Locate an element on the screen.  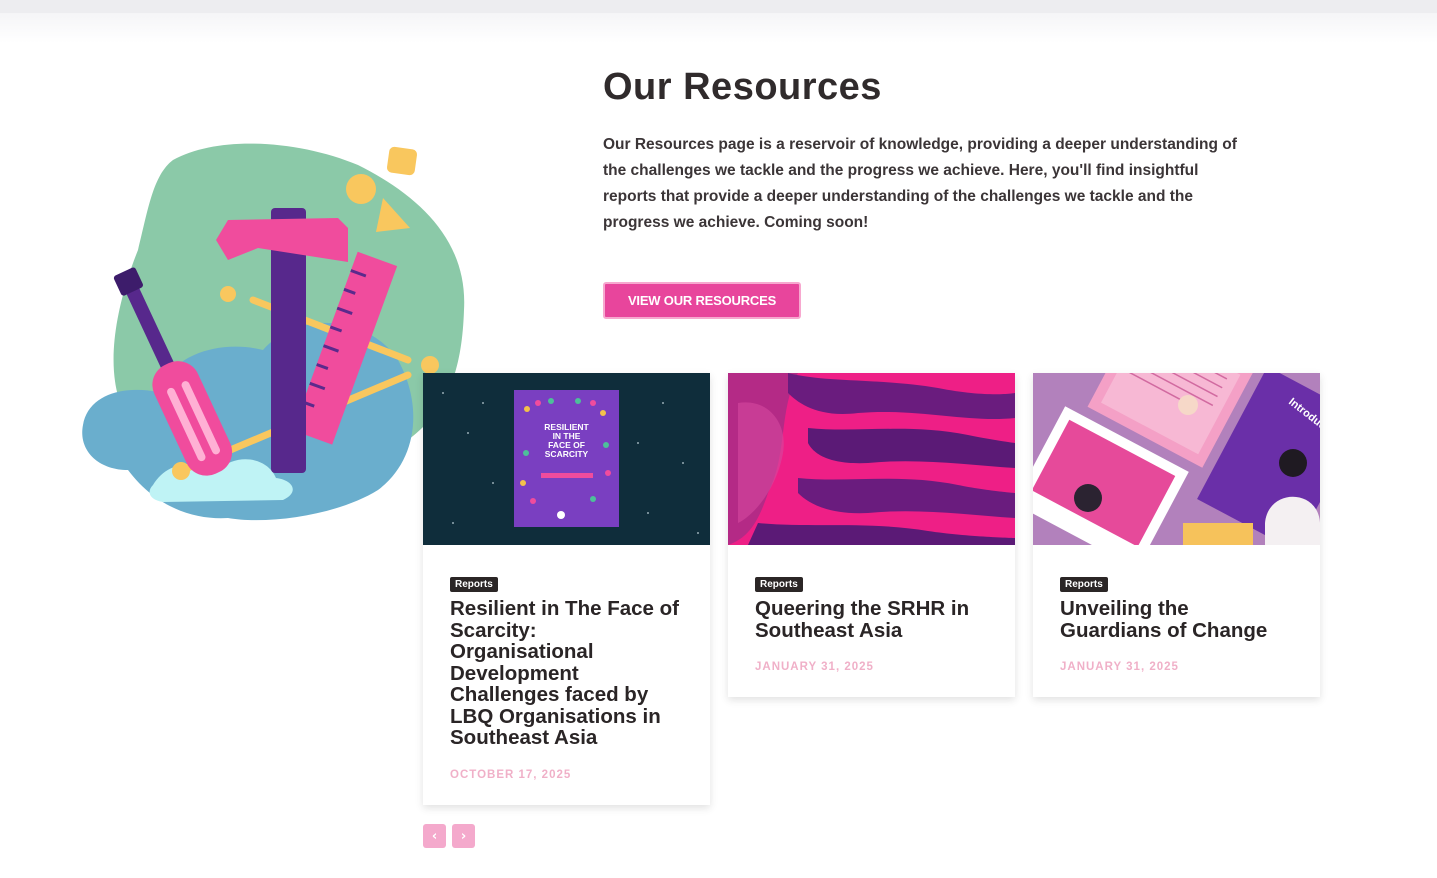
card-date: OCTOBER 17, 2025 is located at coordinates (511, 774).